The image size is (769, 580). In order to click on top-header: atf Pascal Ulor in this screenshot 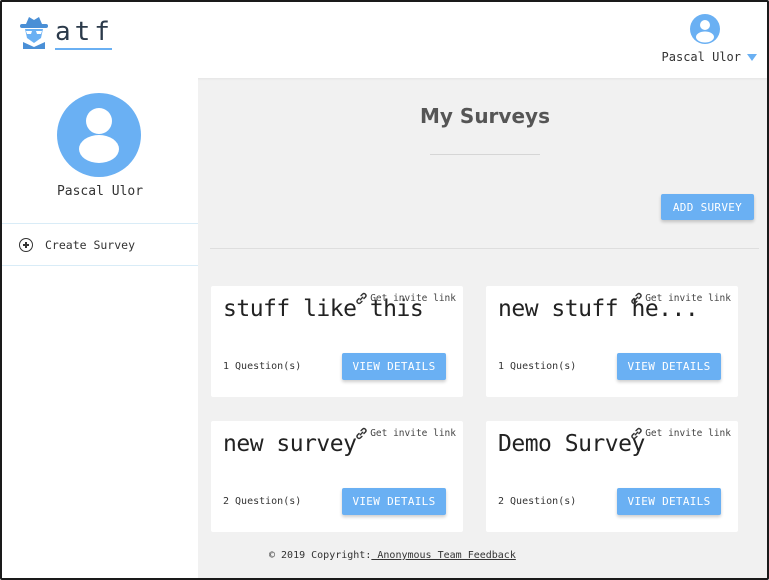, I will do `click(384, 40)`.